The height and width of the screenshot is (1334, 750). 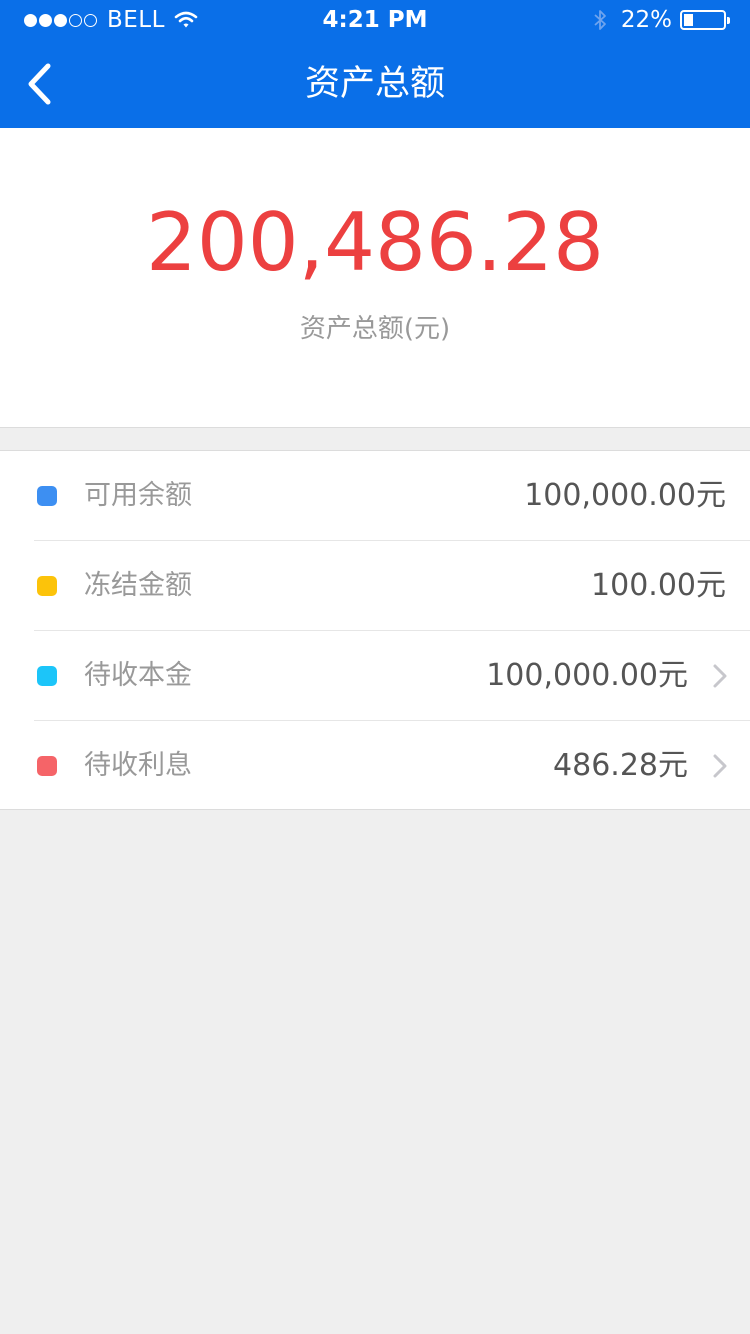 What do you see at coordinates (375, 496) in the screenshot?
I see `list-item-available-balance: 可用余额 100,000.00元` at bounding box center [375, 496].